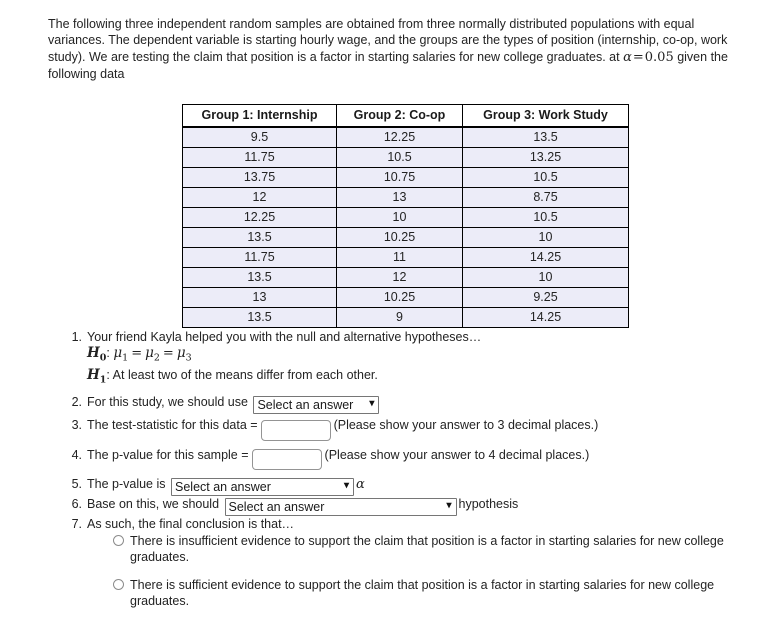  I want to click on question-5-text: The p-value is, so click(126, 484).